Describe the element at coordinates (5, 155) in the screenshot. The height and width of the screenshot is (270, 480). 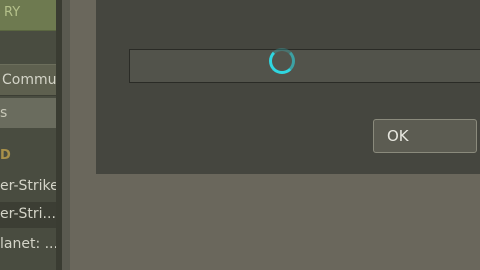
I see `section-header-label: D` at that location.